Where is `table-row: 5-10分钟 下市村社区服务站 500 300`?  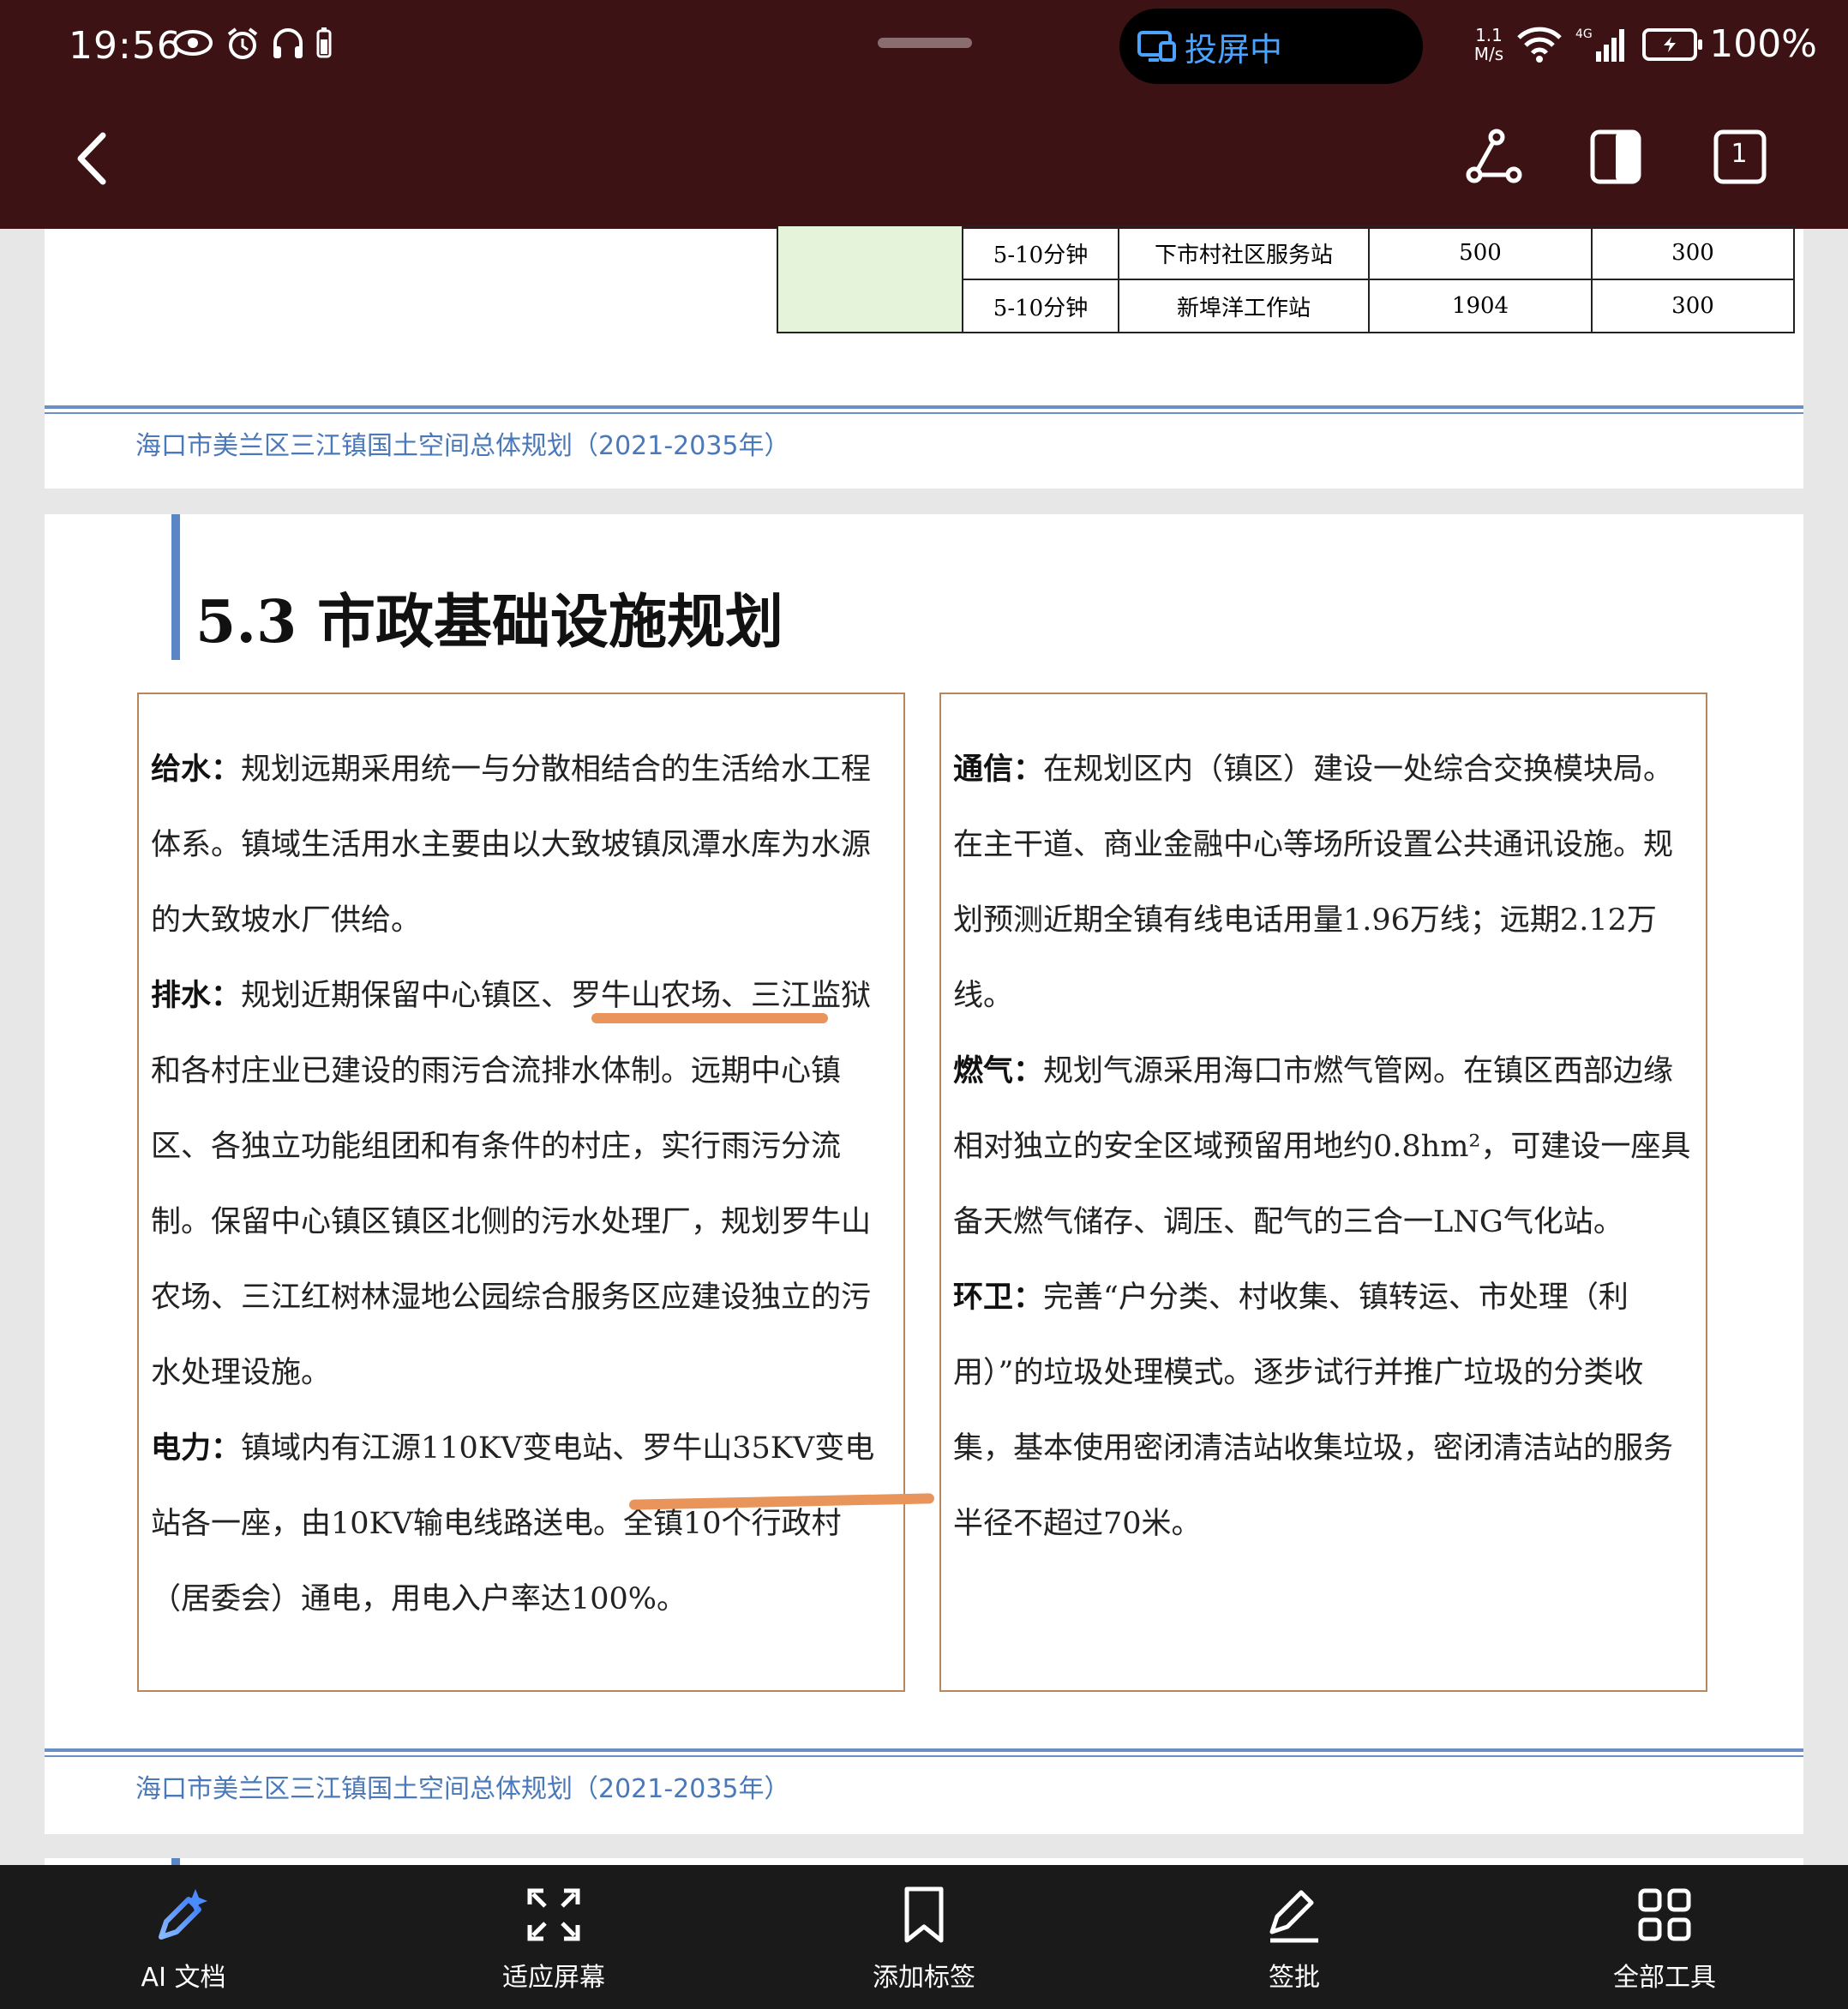 table-row: 5-10分钟 下市村社区服务站 500 300 is located at coordinates (1286, 279).